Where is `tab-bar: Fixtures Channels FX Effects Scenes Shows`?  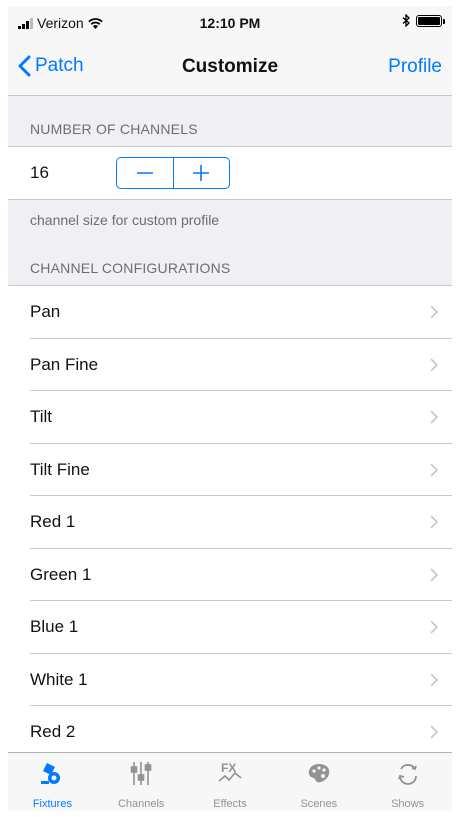 tab-bar: Fixtures Channels FX Effects Scenes Shows is located at coordinates (230, 781).